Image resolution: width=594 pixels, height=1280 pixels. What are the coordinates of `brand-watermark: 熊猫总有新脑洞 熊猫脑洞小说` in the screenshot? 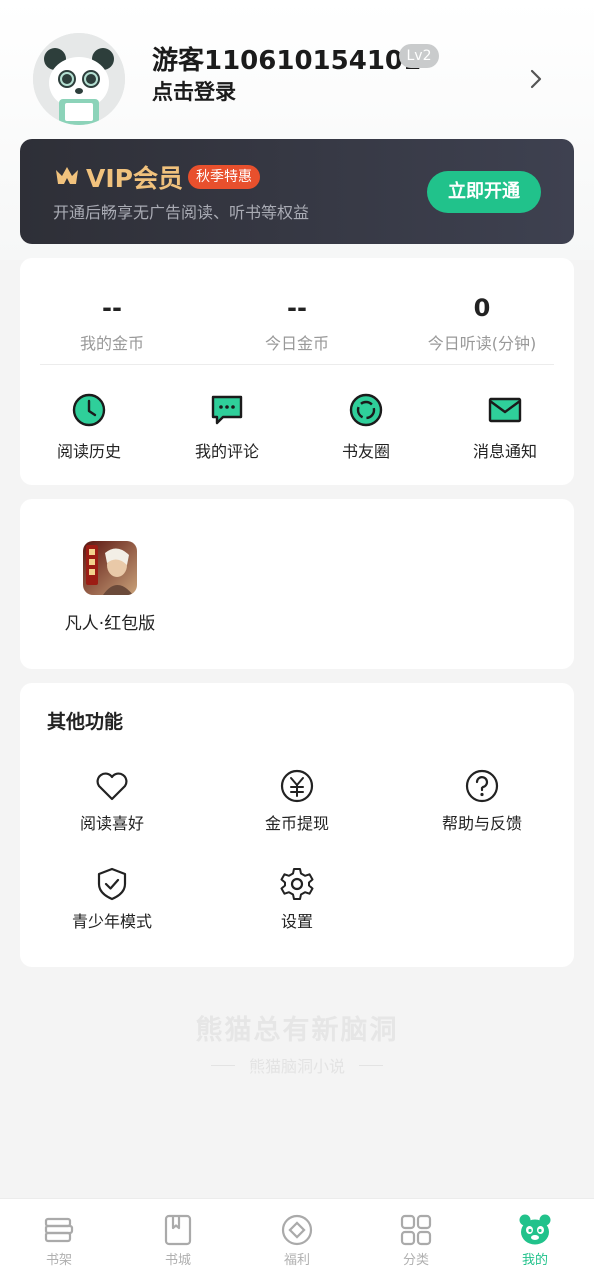 It's located at (297, 1042).